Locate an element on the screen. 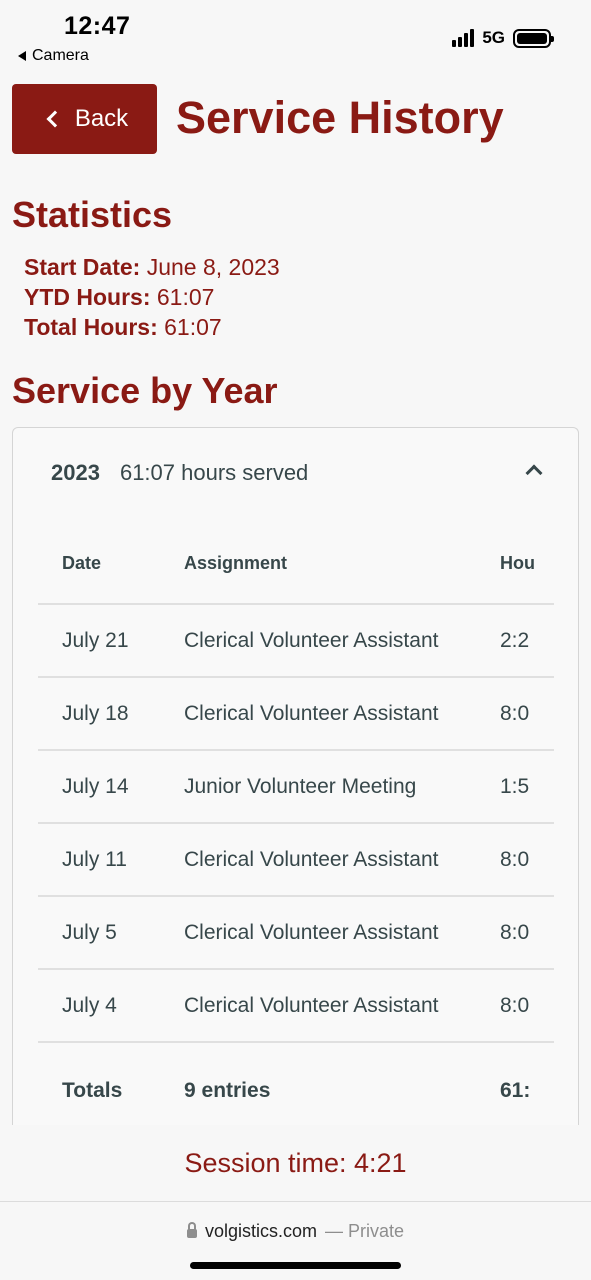 The height and width of the screenshot is (1280, 591). totals-label: Totals is located at coordinates (92, 1090).